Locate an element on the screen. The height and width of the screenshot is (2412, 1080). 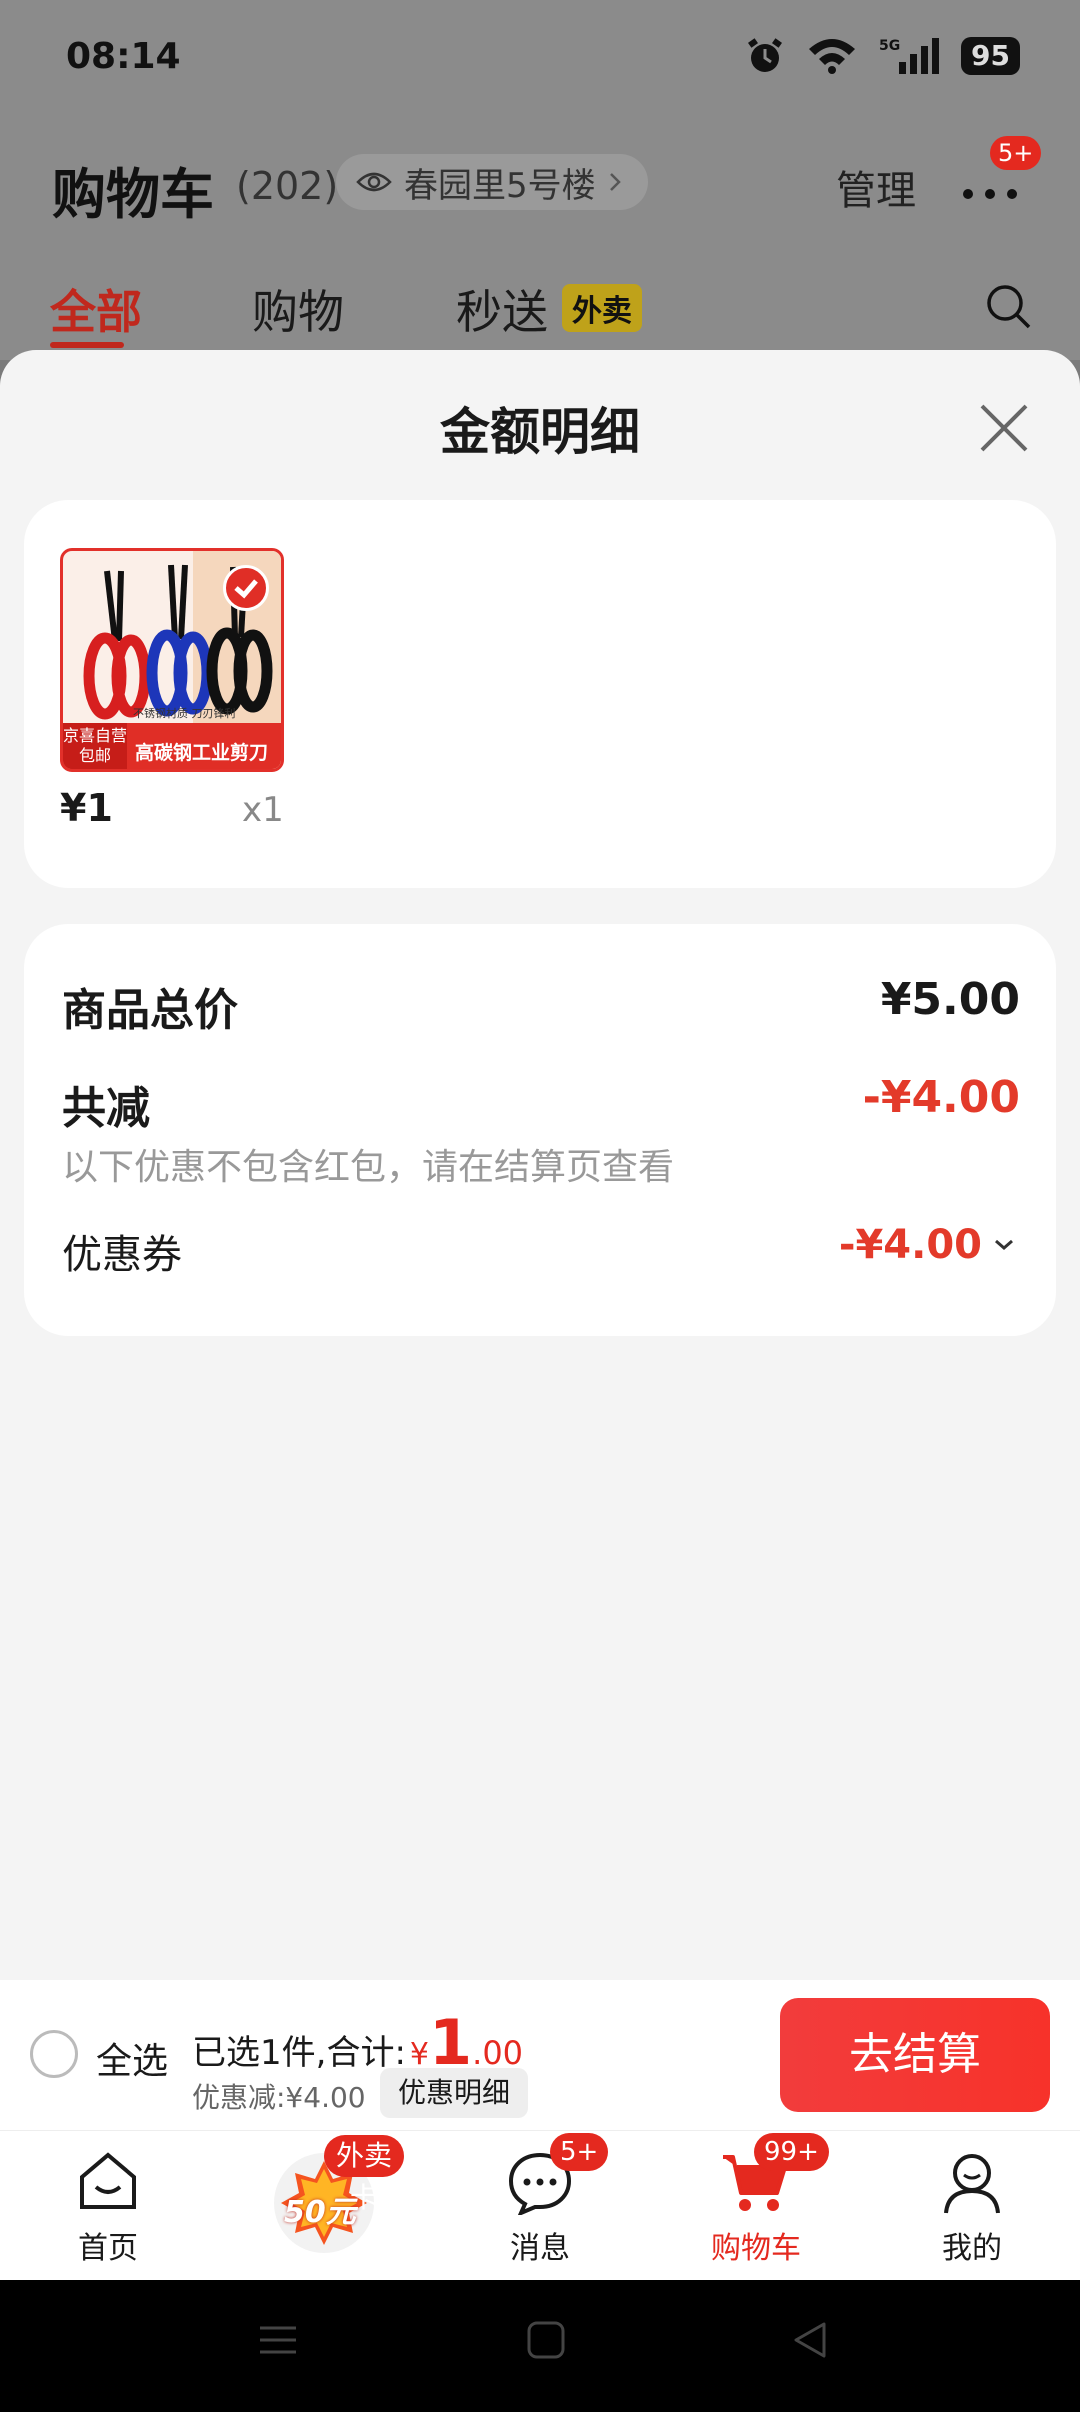
cart-header: 购物车 (202) 春园里5号楼 管理 5+ is located at coordinates (540, 188).